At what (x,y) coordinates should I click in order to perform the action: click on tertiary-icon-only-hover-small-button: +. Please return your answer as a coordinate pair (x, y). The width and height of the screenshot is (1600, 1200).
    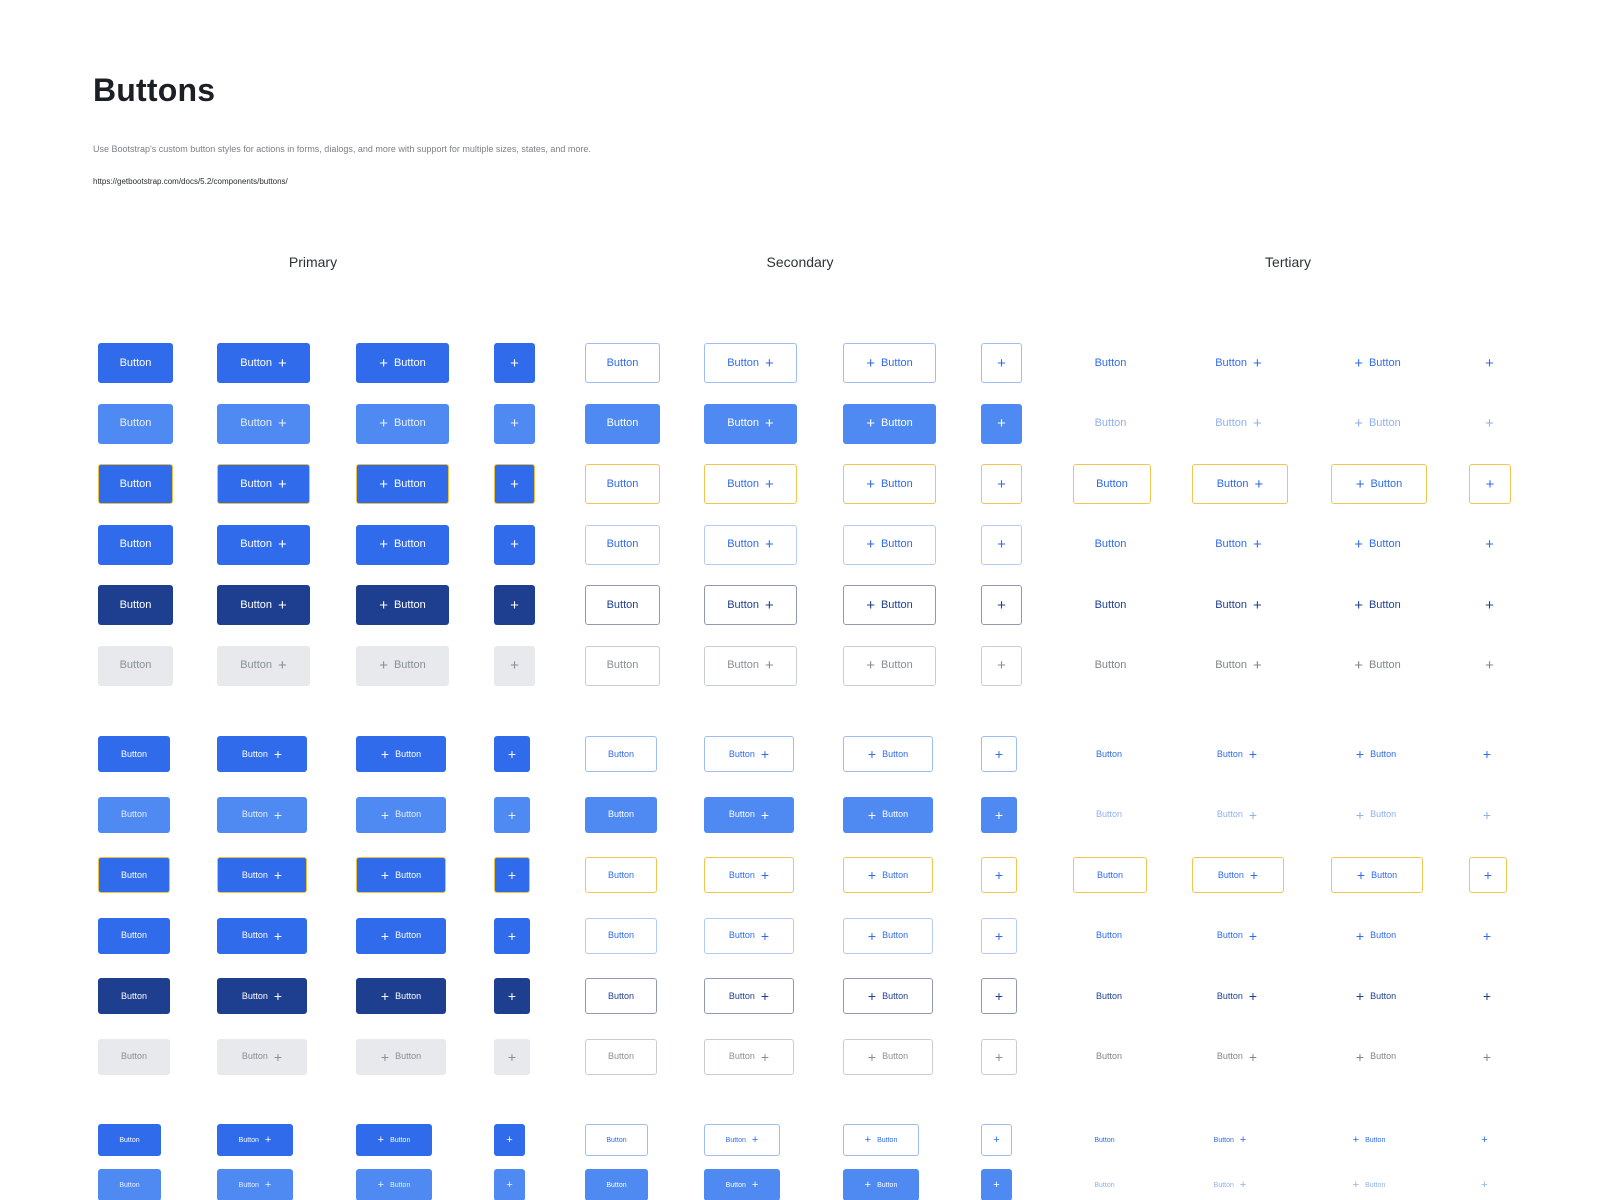
    Looking at the image, I should click on (1487, 815).